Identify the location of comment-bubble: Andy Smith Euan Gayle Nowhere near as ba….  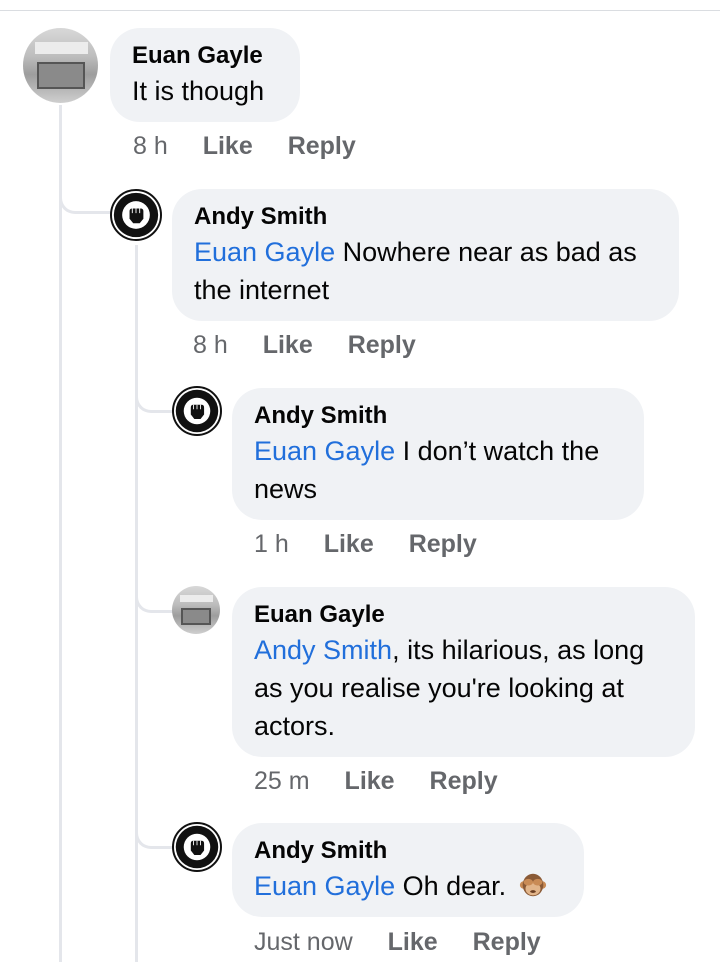
(425, 255).